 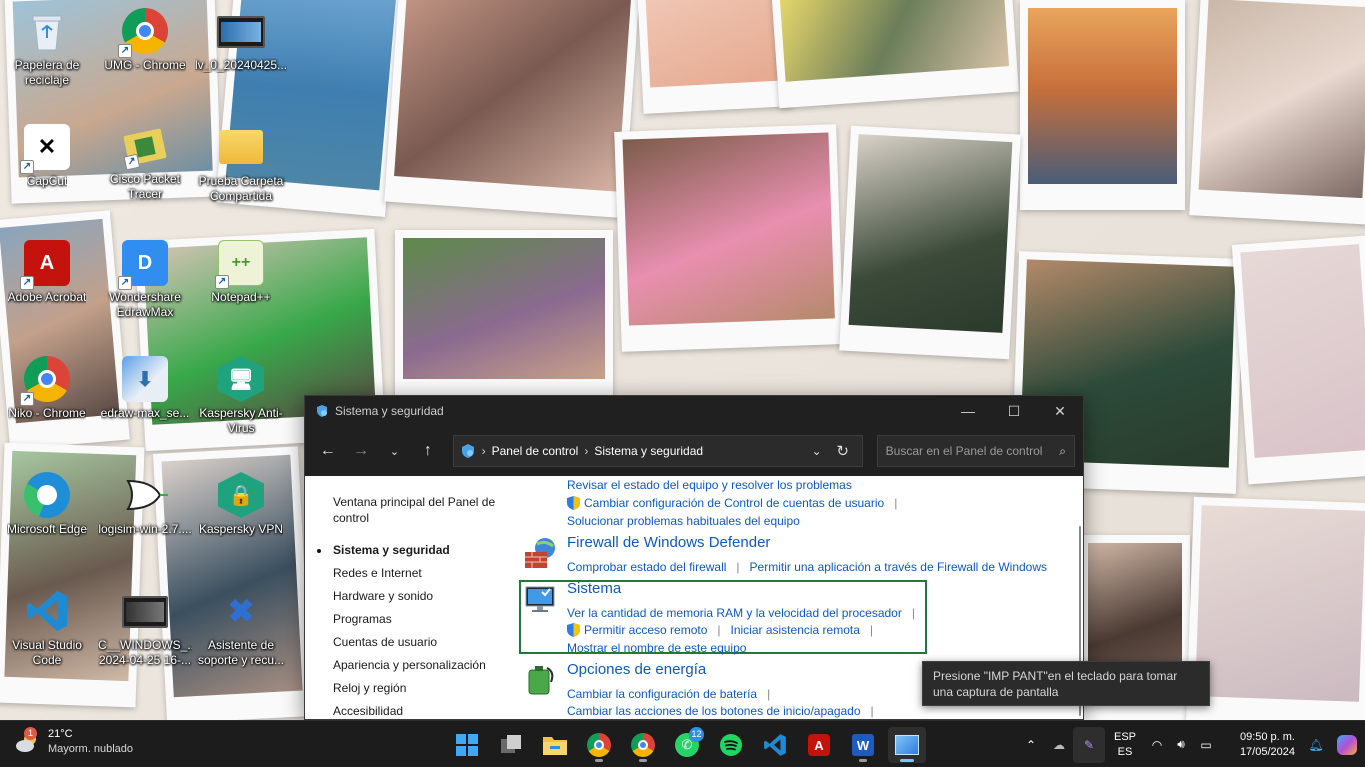 I want to click on spotify-button, so click(x=731, y=745).